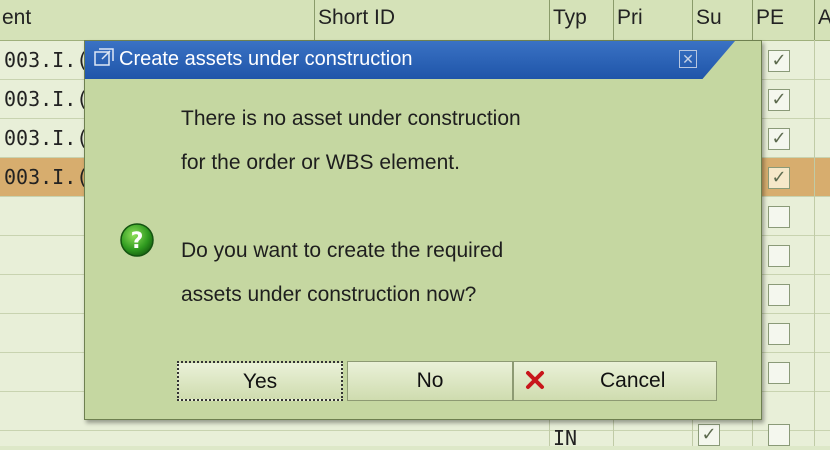 This screenshot has width=830, height=450. I want to click on yes-button: Yes, so click(260, 381).